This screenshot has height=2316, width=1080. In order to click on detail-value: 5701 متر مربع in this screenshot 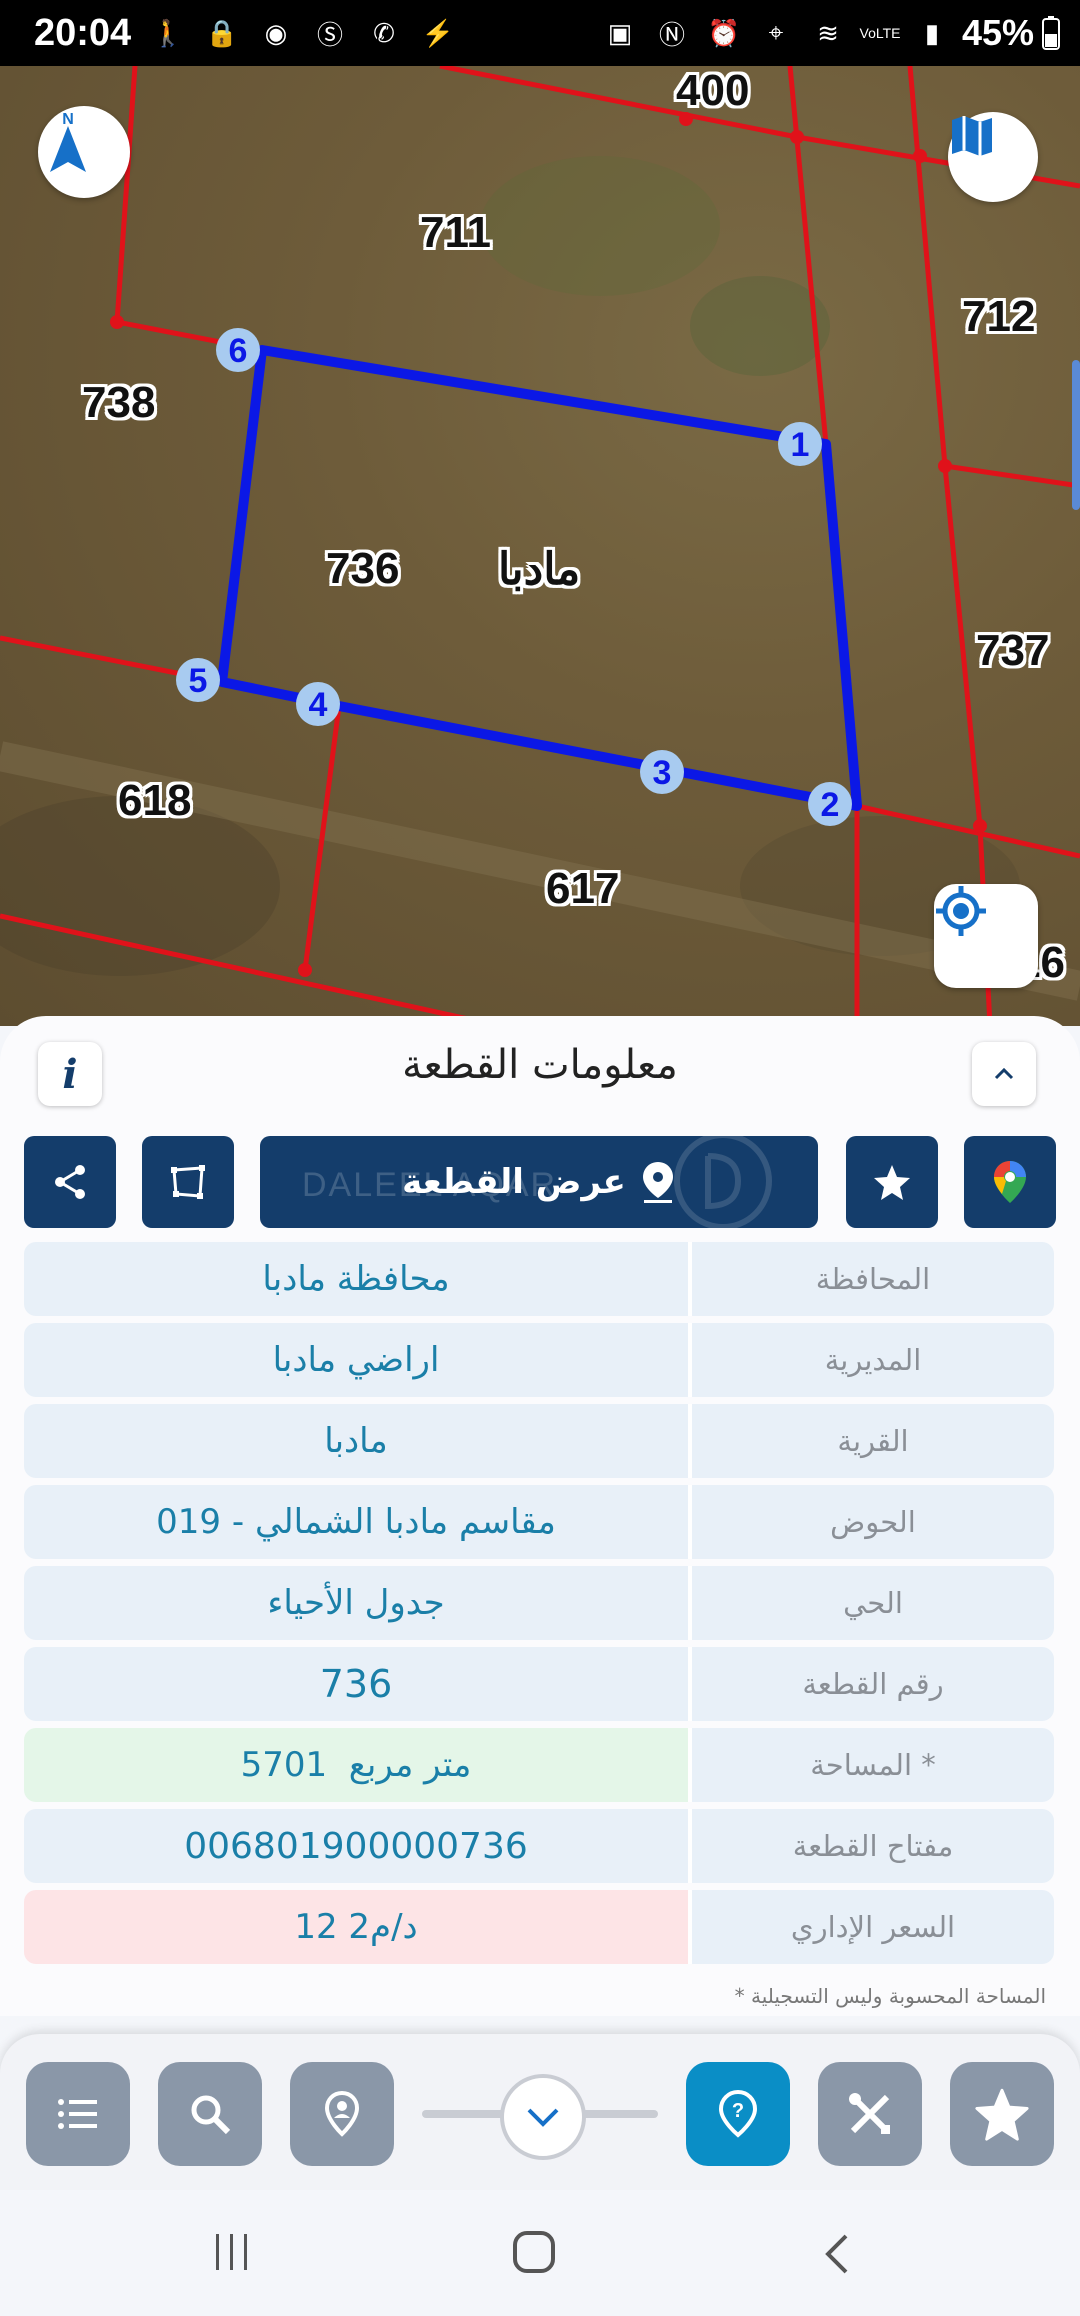, I will do `click(358, 1765)`.